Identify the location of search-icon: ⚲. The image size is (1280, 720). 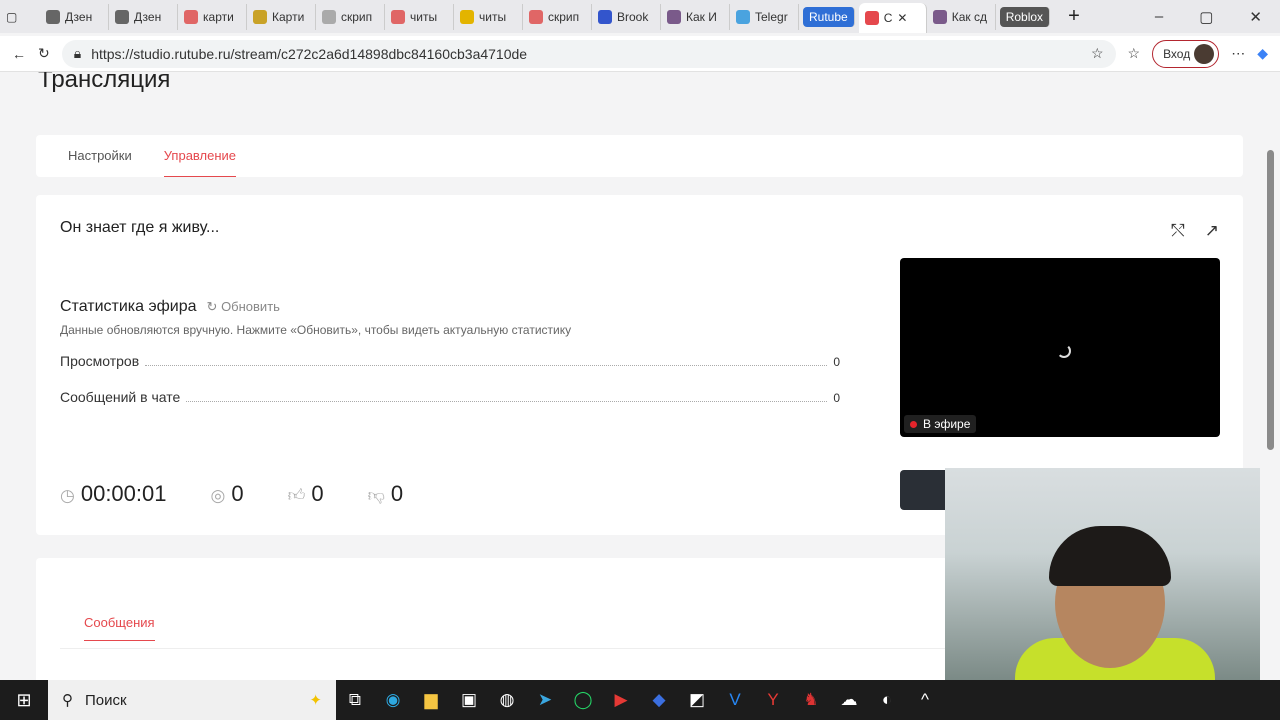
(67, 700).